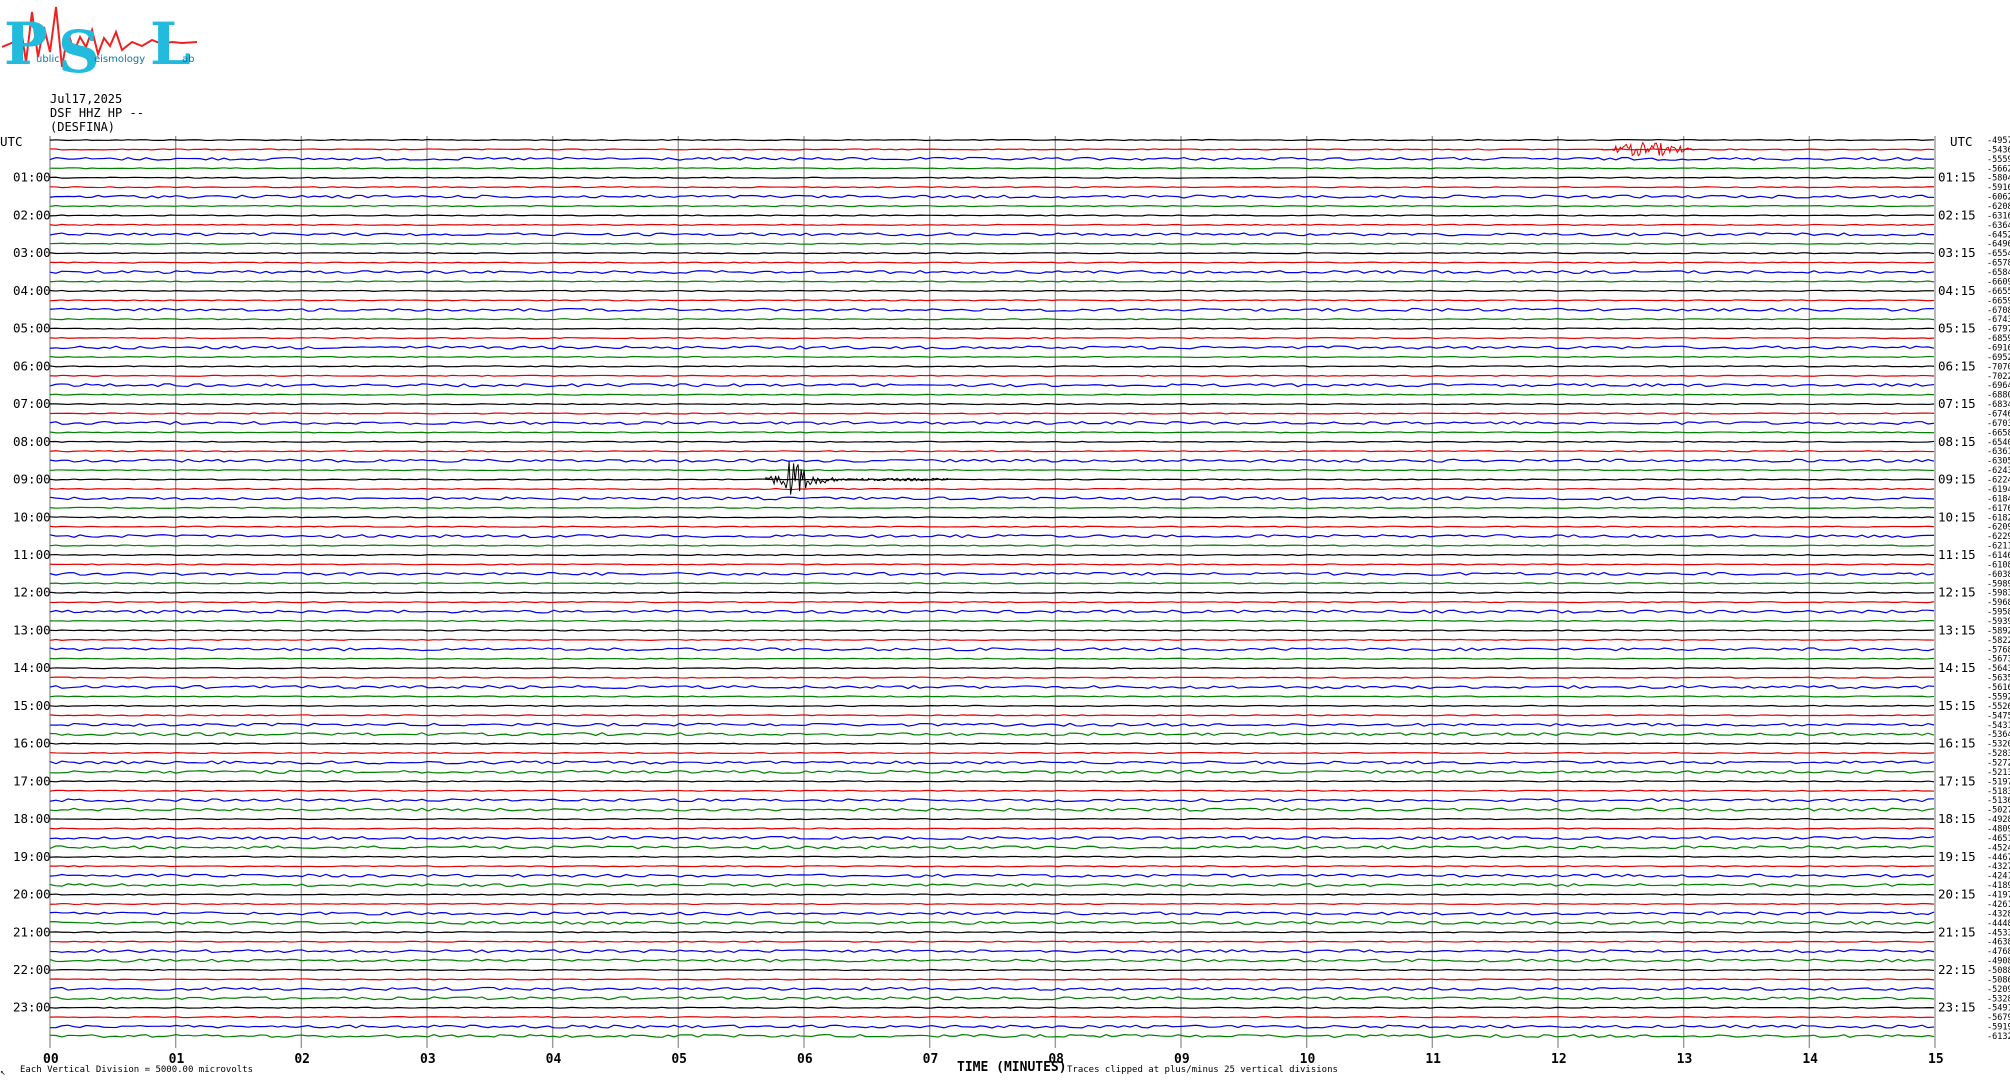  I want to click on left-hour-label: 13:00, so click(32, 629).